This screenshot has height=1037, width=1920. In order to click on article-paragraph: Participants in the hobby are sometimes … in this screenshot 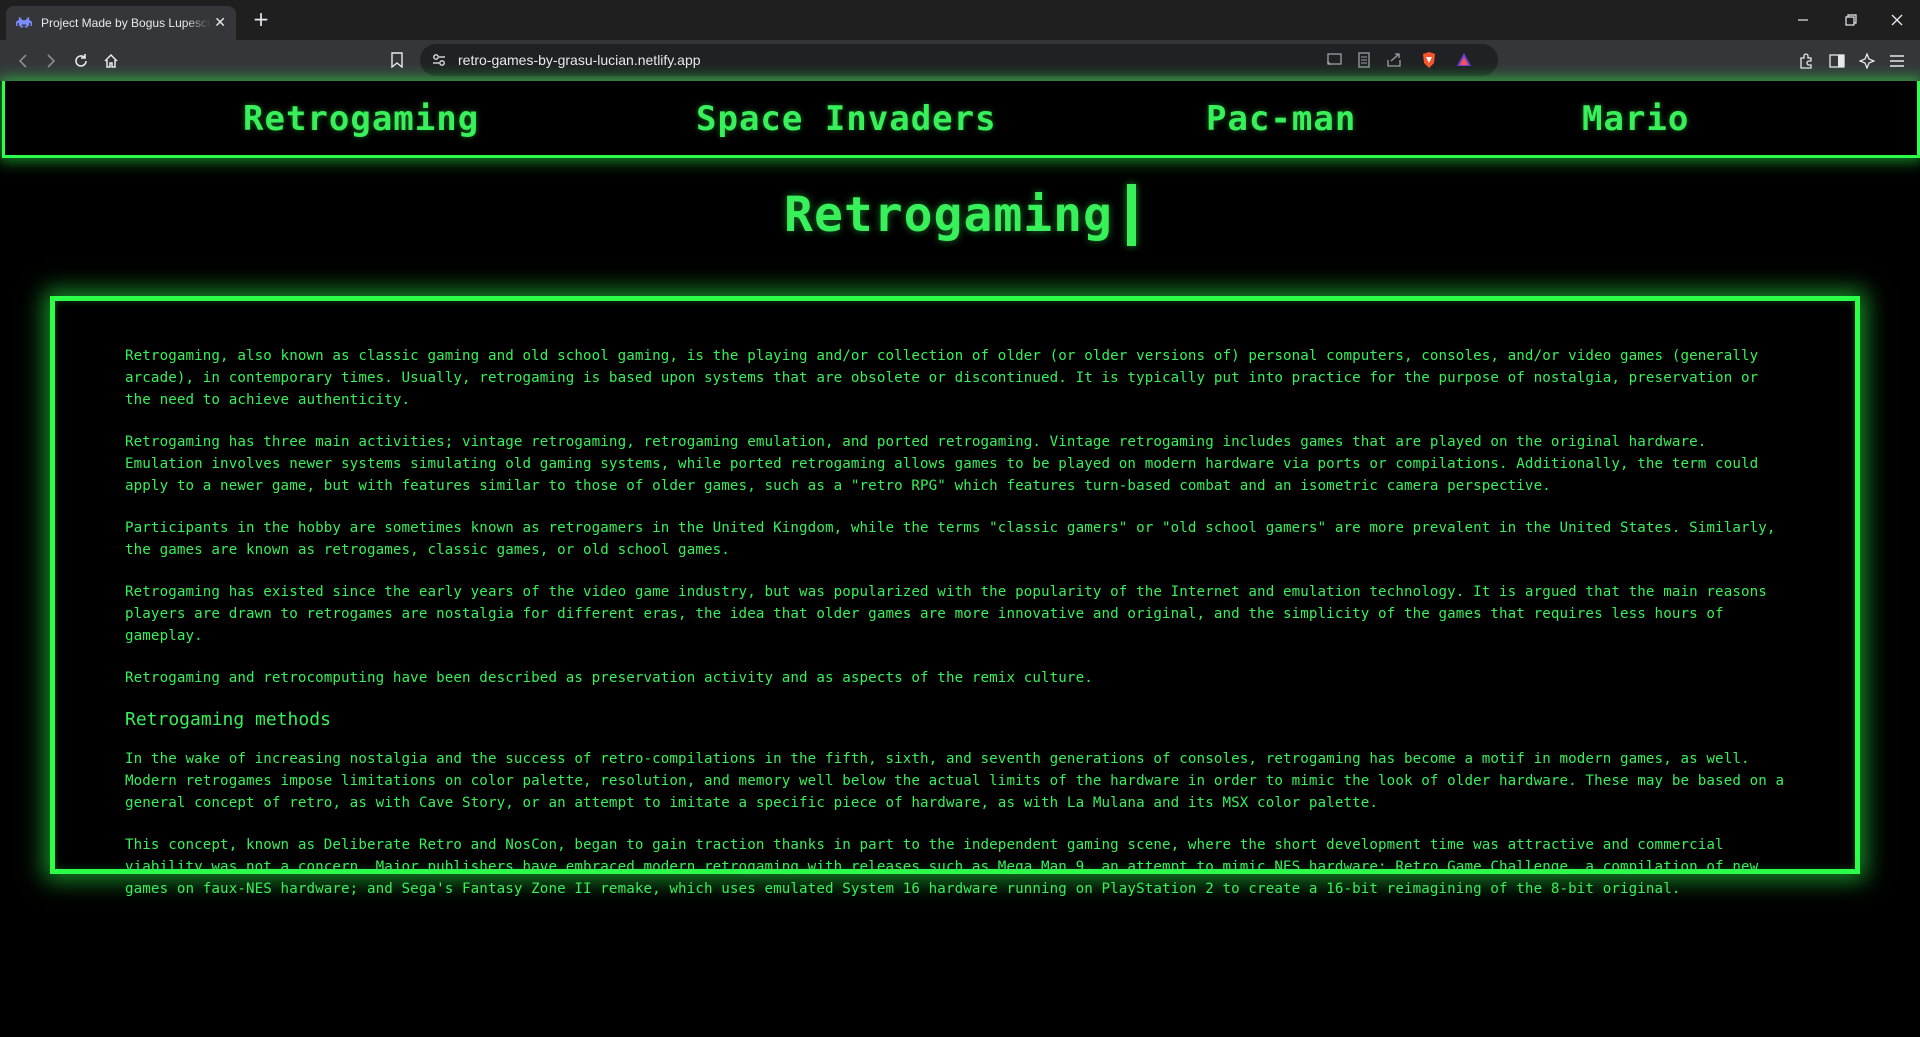, I will do `click(950, 539)`.